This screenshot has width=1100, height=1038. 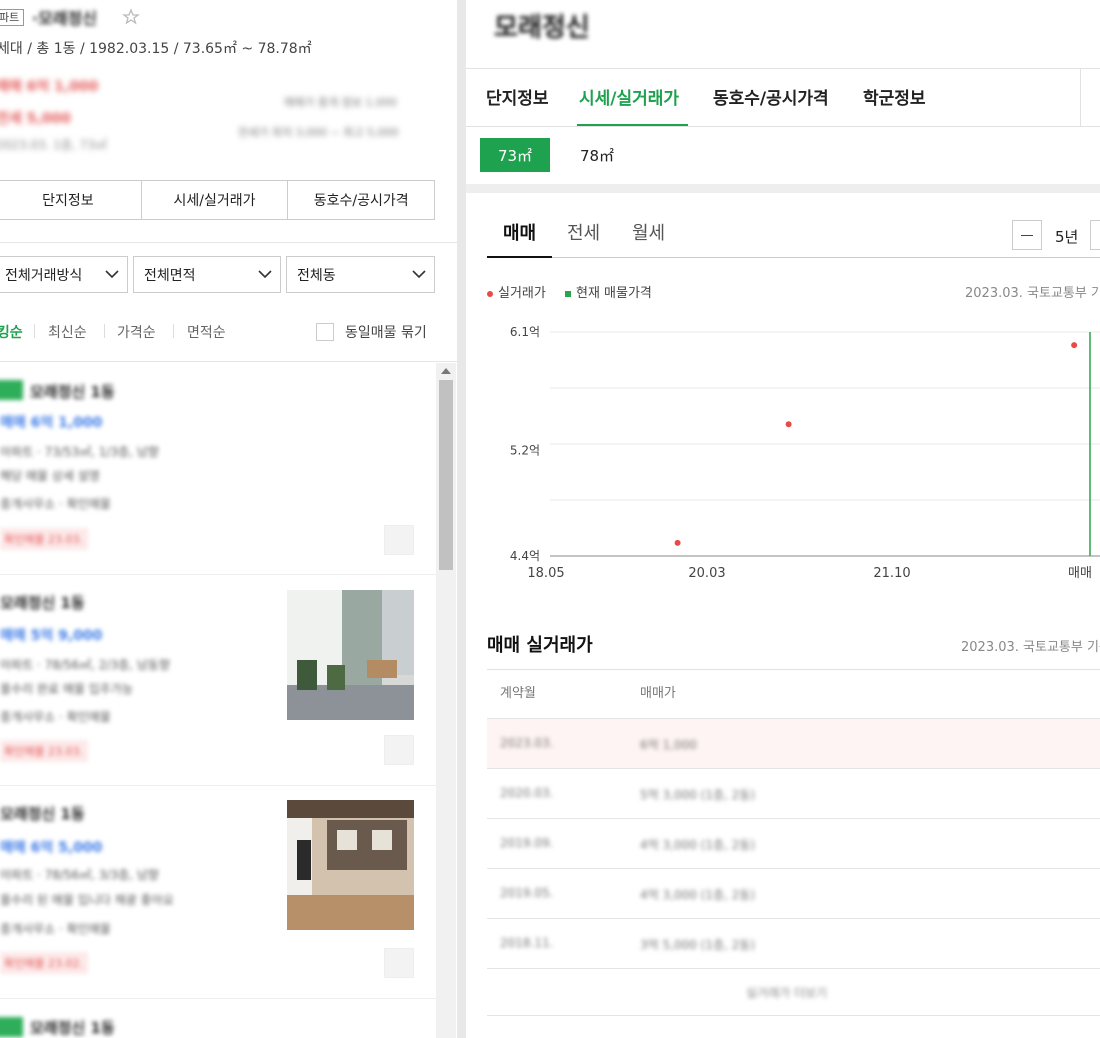 I want to click on trade-type-dropdown: 전체거래방식, so click(x=64, y=274).